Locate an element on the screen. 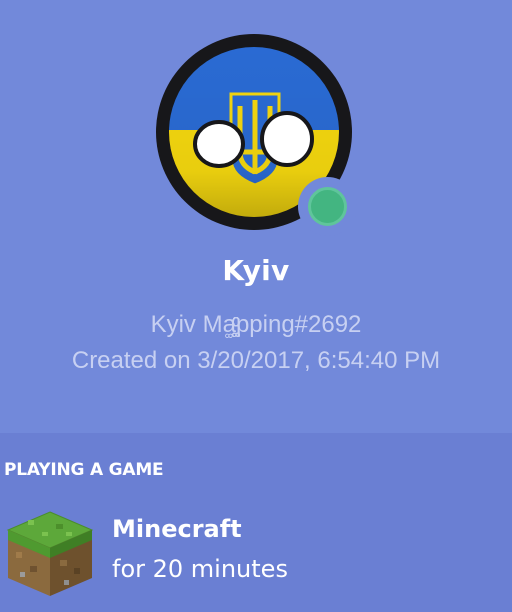 Image resolution: width=512 pixels, height=612 pixels. game-duration: for 20 minutes is located at coordinates (200, 569).